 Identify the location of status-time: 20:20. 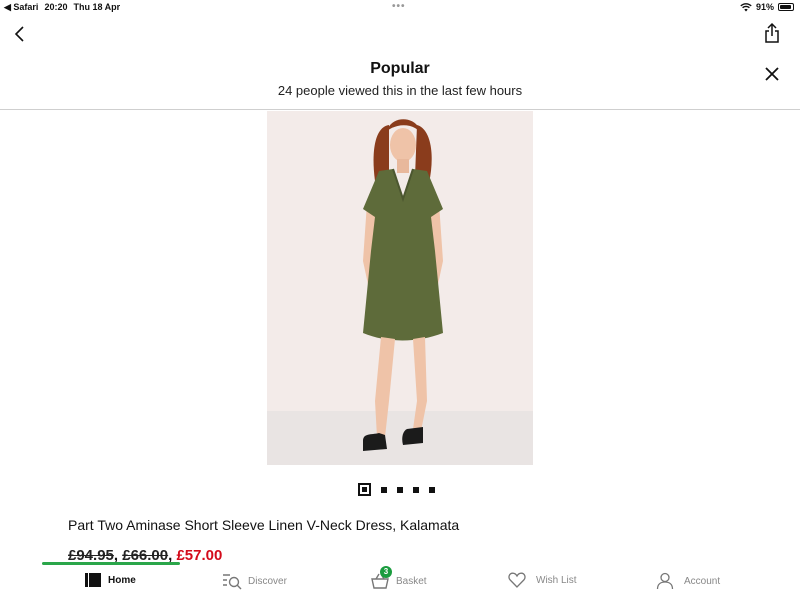
(56, 7).